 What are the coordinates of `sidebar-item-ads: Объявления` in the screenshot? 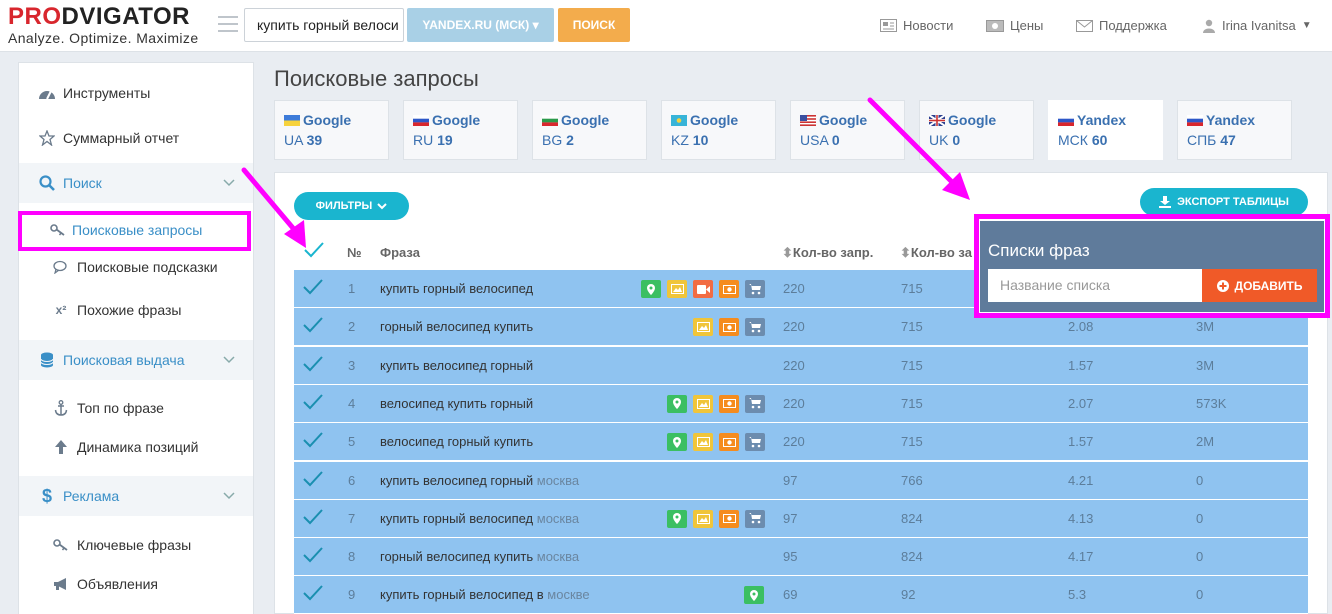 It's located at (136, 584).